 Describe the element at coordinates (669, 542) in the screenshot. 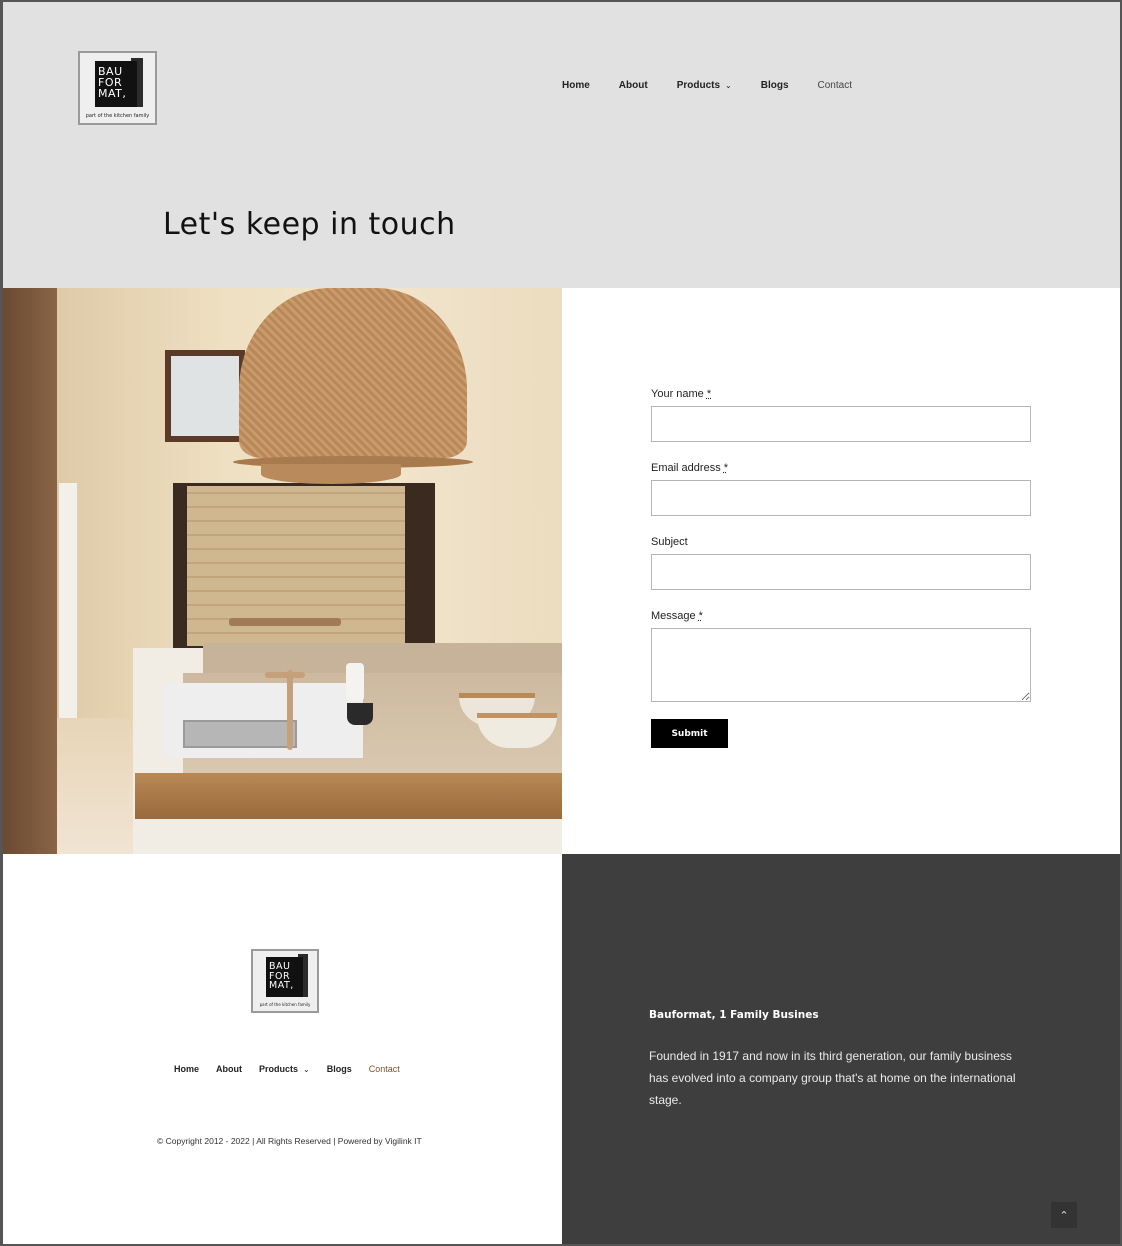

I see `subject-label: Subject` at that location.